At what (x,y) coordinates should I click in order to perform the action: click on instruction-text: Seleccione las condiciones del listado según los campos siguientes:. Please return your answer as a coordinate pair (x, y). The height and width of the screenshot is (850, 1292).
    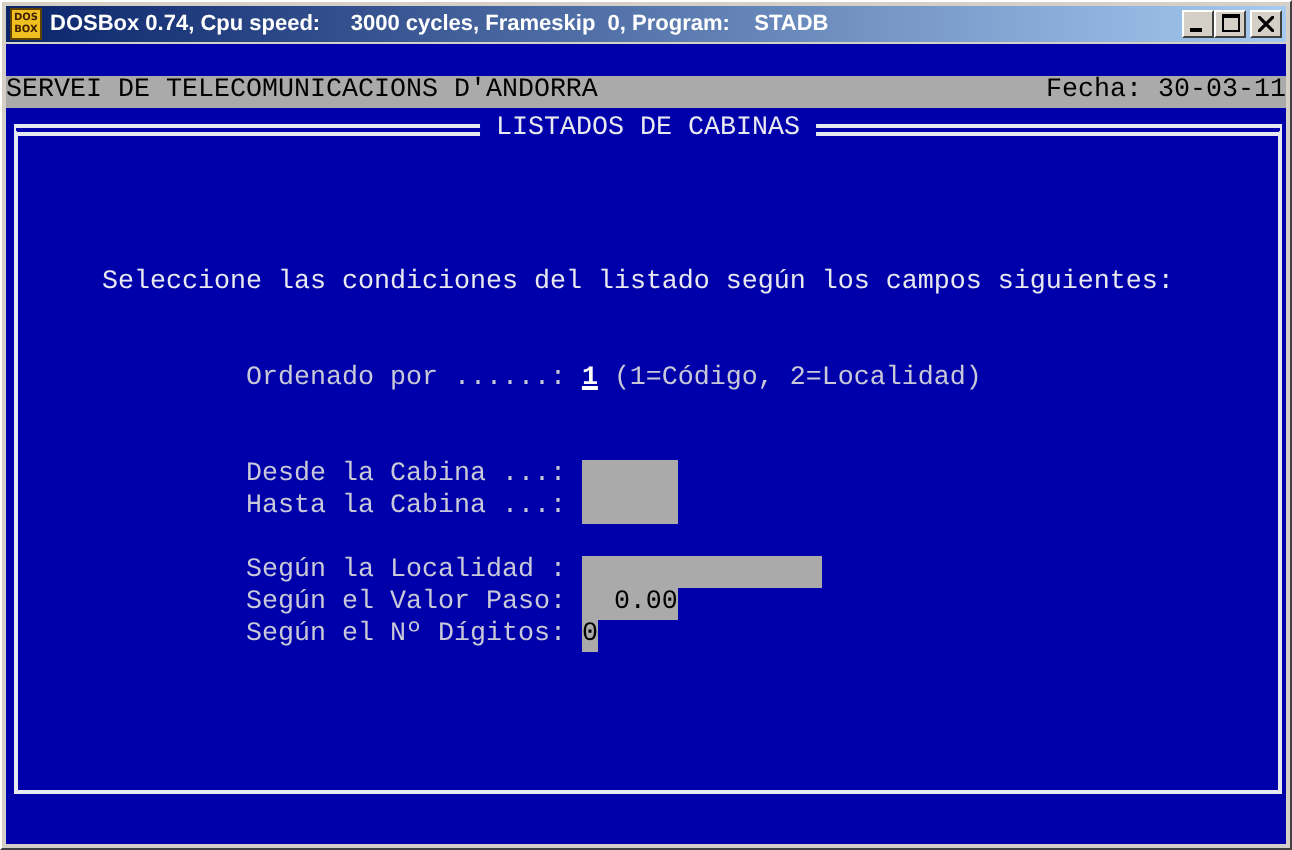
    Looking at the image, I should click on (639, 284).